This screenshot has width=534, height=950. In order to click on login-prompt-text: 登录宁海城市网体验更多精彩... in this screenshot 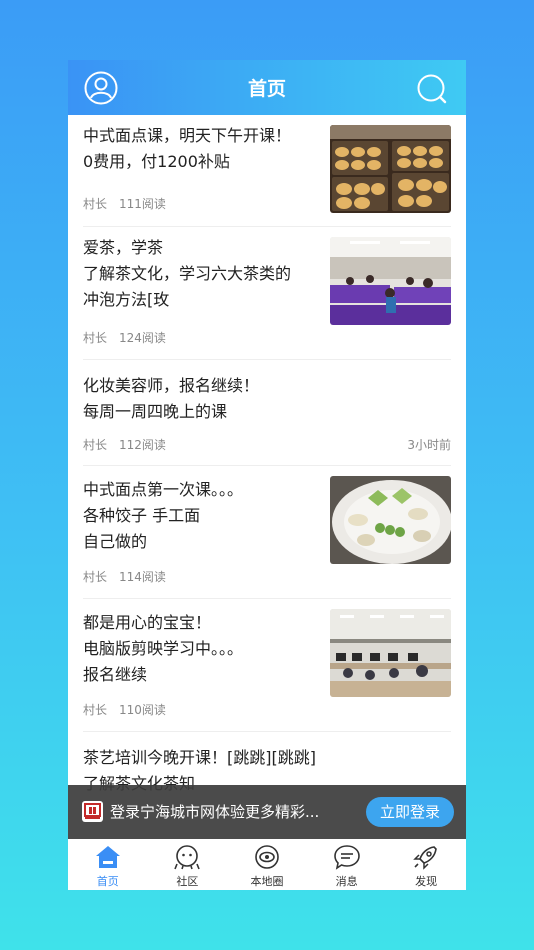, I will do `click(215, 812)`.